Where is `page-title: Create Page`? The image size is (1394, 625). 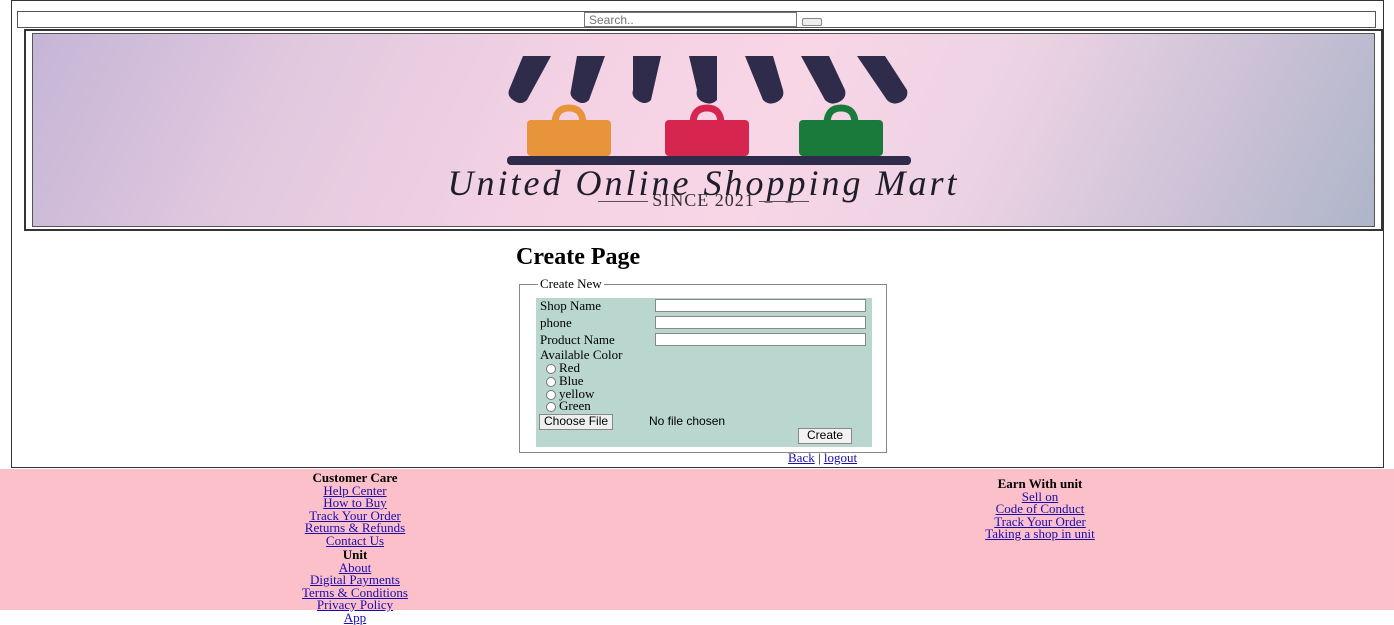 page-title: Create Page is located at coordinates (578, 257).